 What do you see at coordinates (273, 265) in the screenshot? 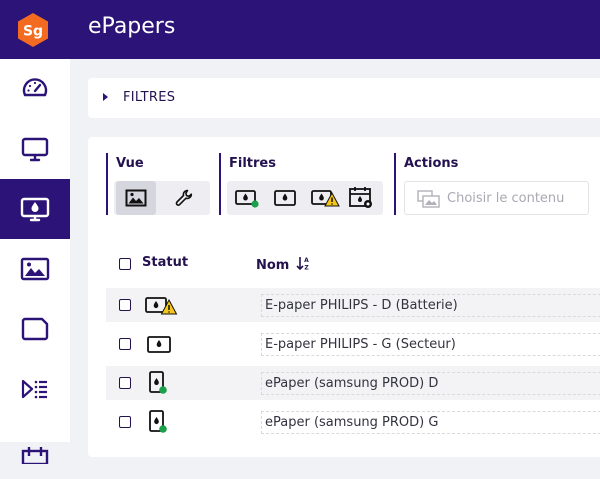
I see `column-header-name-label: Nom` at bounding box center [273, 265].